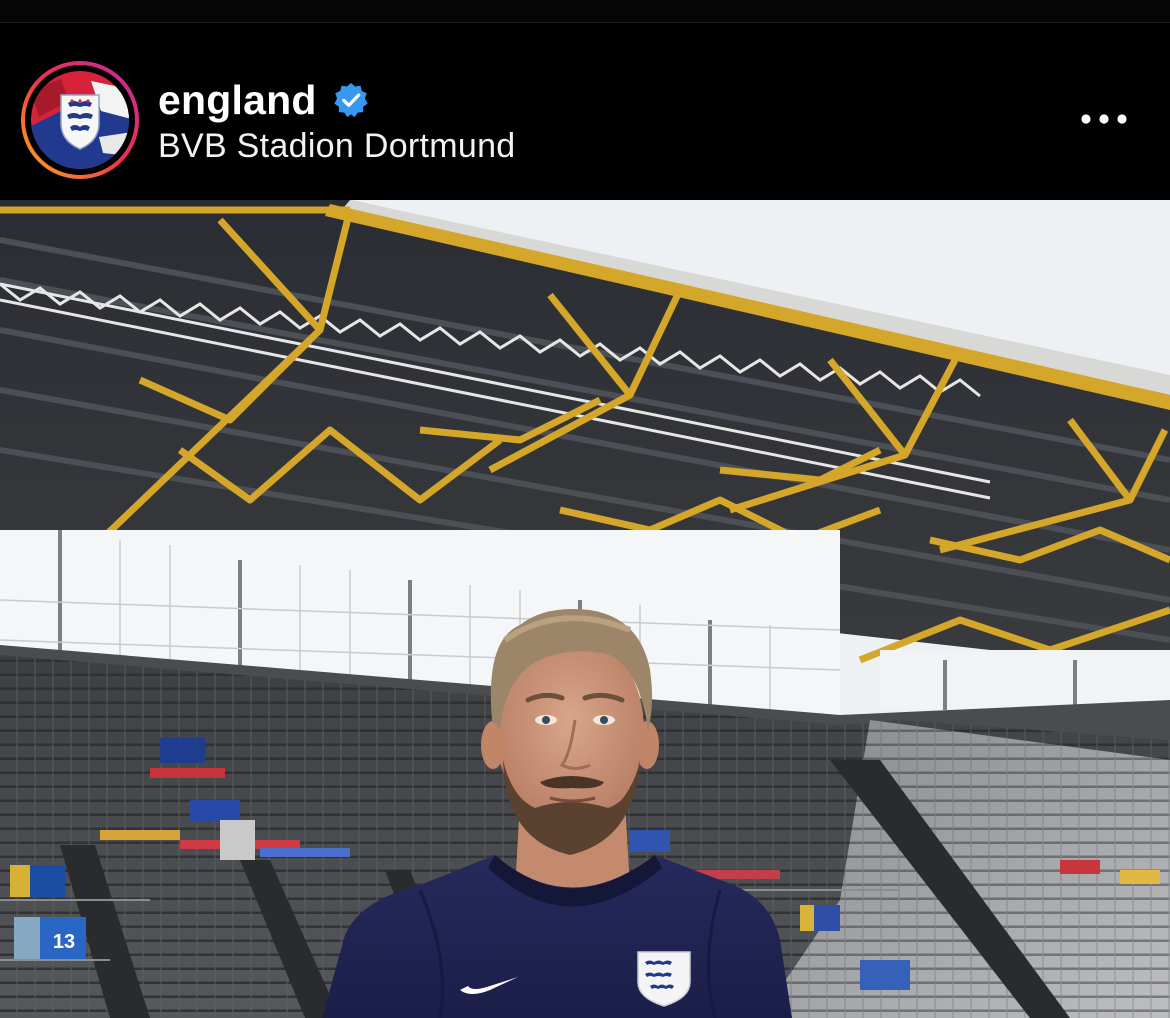 Image resolution: width=1170 pixels, height=1018 pixels. I want to click on profile-avatar, so click(80, 120).